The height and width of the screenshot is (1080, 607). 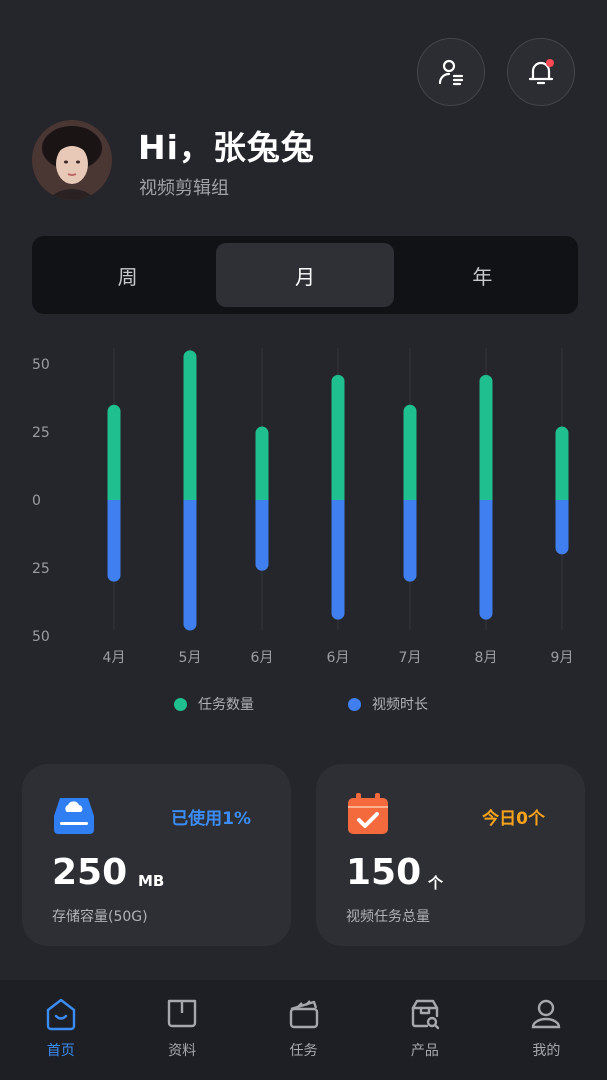 I want to click on home-icon, so click(x=60, y=1014).